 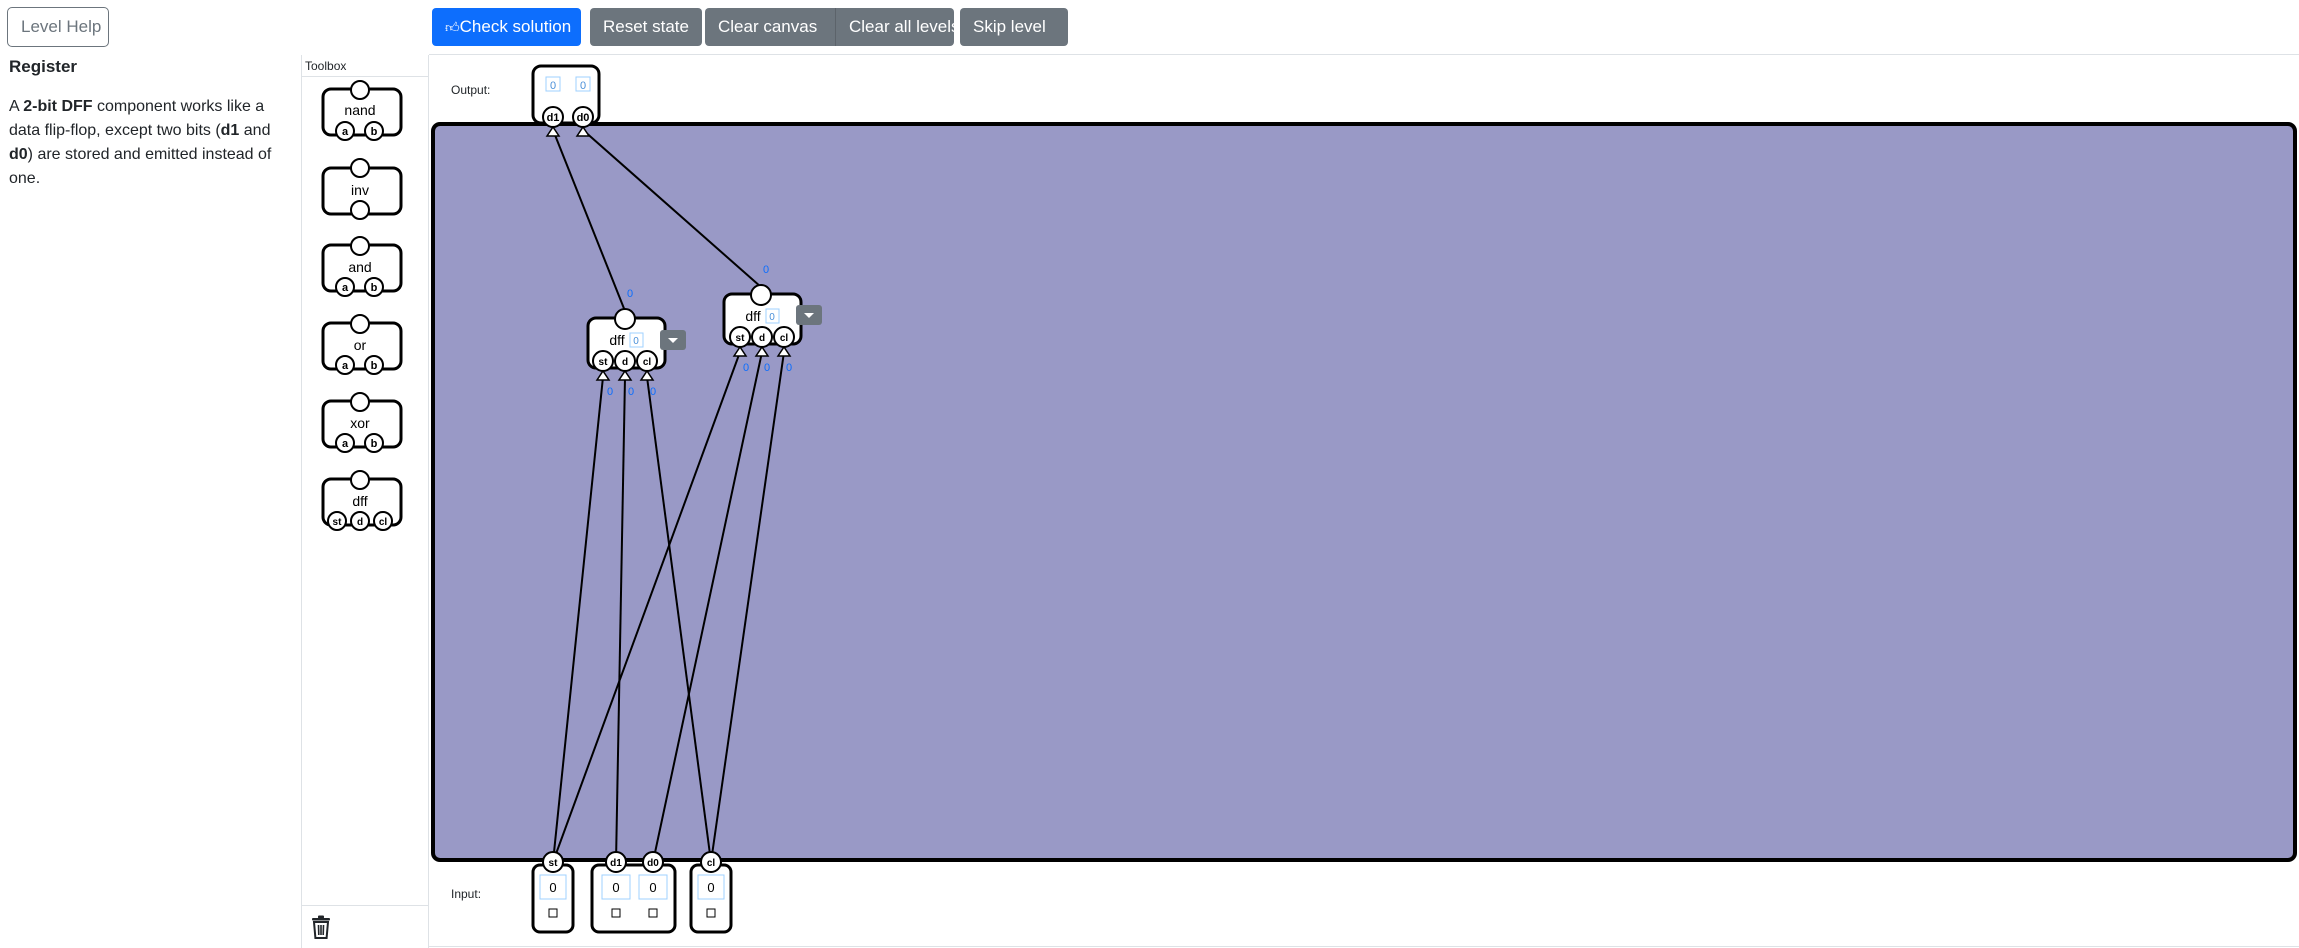 I want to click on input-pin-d1: d1, so click(x=616, y=863).